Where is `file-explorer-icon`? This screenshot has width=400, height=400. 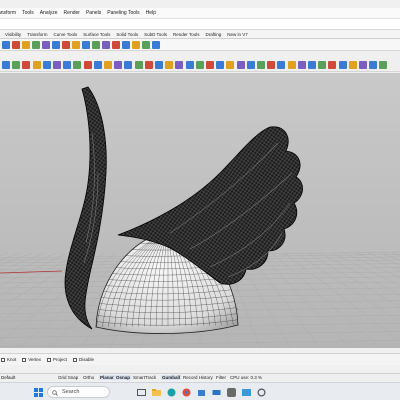 file-explorer-icon is located at coordinates (156, 392).